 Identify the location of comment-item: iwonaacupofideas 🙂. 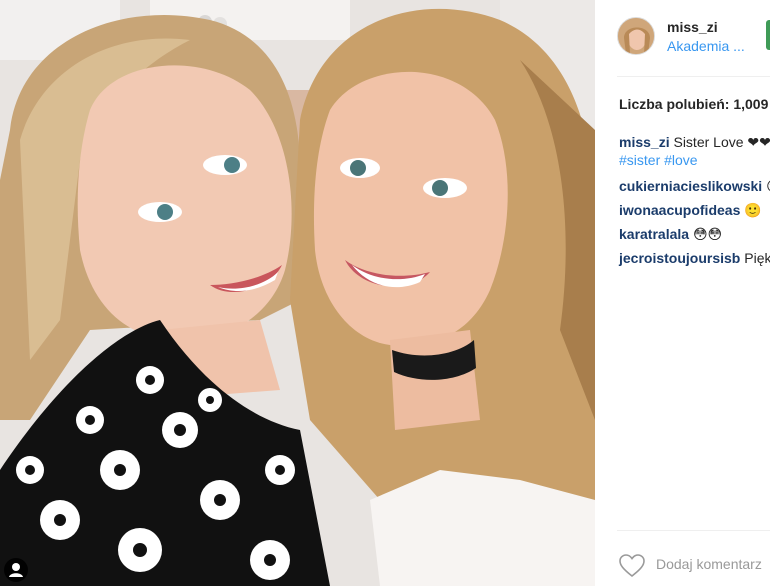
(694, 210).